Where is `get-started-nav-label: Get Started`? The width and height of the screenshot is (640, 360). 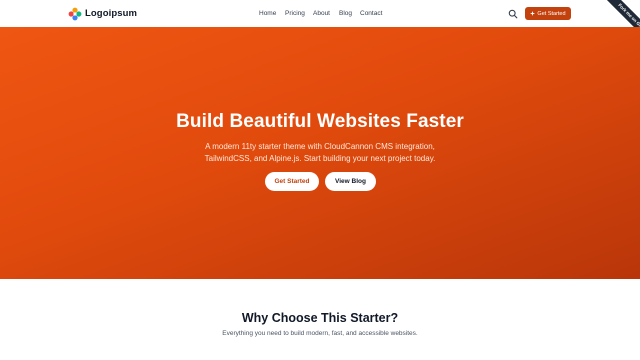
get-started-nav-label: Get Started is located at coordinates (551, 13).